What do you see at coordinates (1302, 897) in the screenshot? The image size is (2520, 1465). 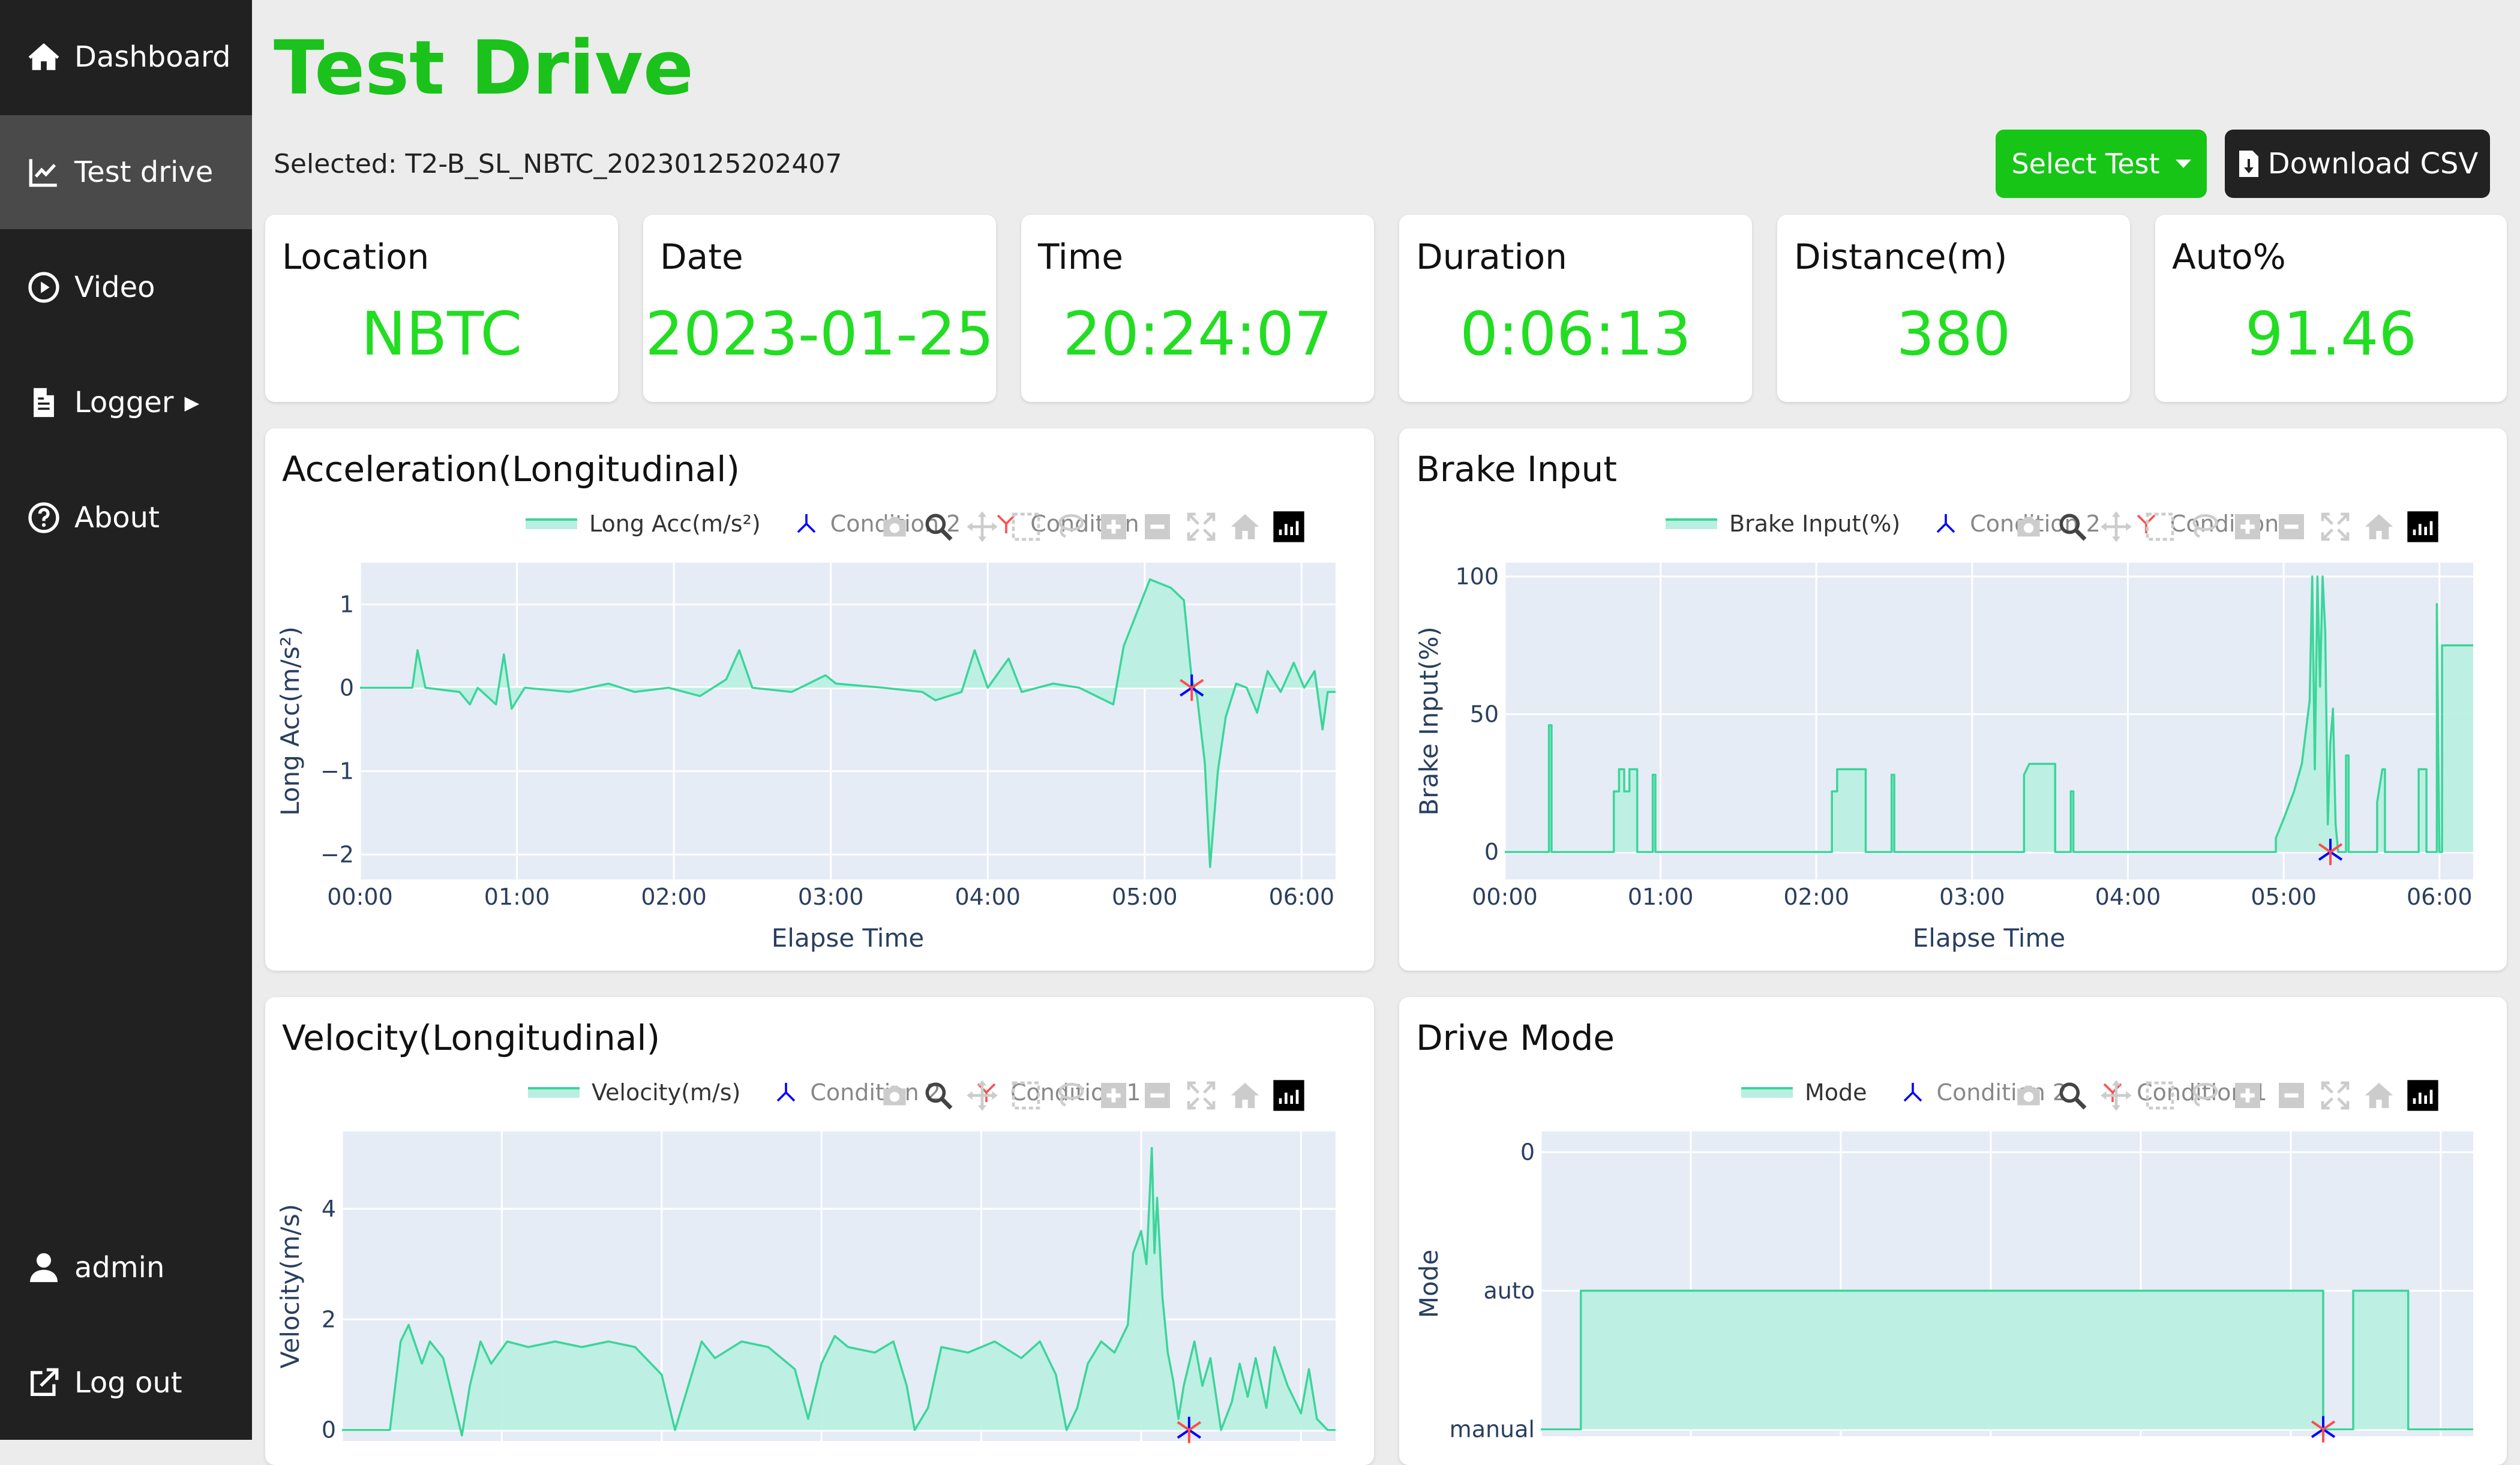 I see `x-tick-label: 06:00` at bounding box center [1302, 897].